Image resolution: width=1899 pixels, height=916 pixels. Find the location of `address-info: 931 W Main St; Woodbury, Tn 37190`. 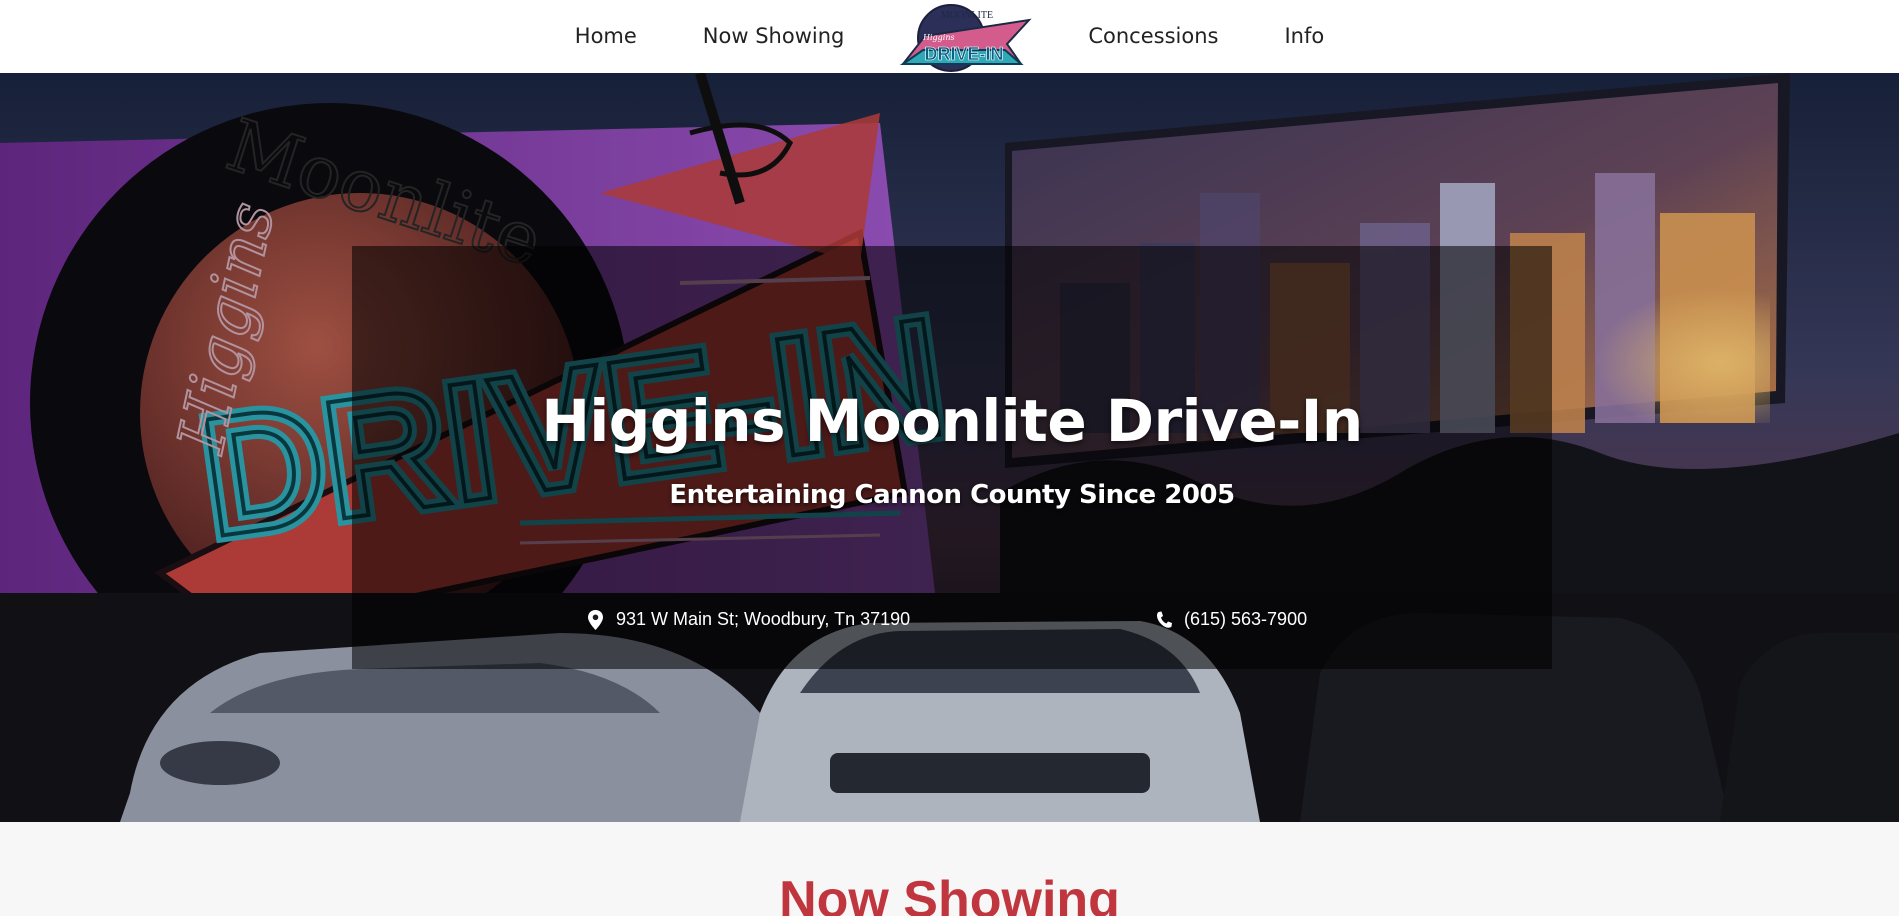

address-info: 931 W Main St; Woodbury, Tn 37190 is located at coordinates (748, 619).